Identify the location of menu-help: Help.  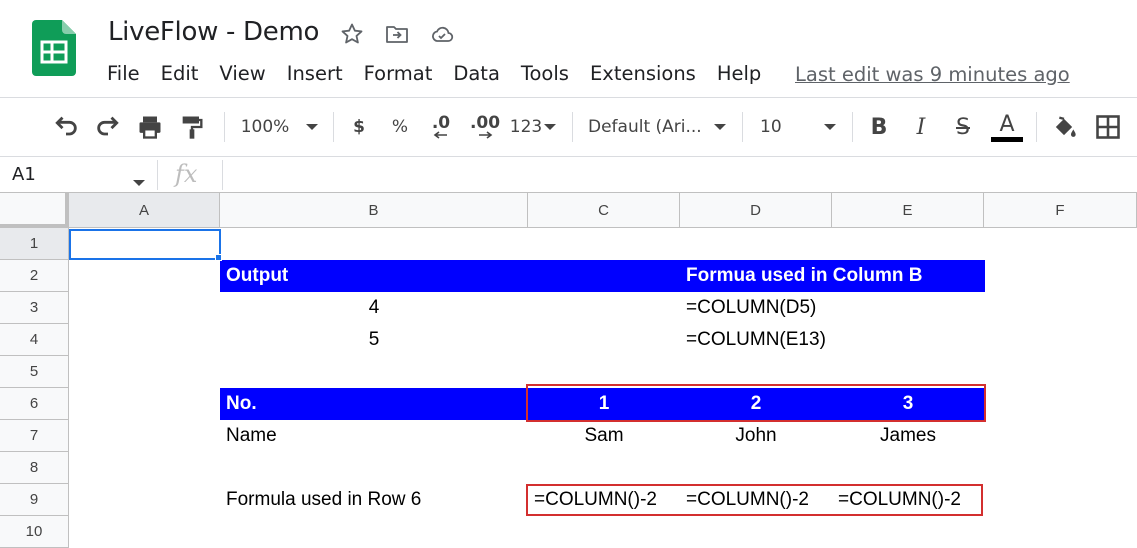
(739, 73).